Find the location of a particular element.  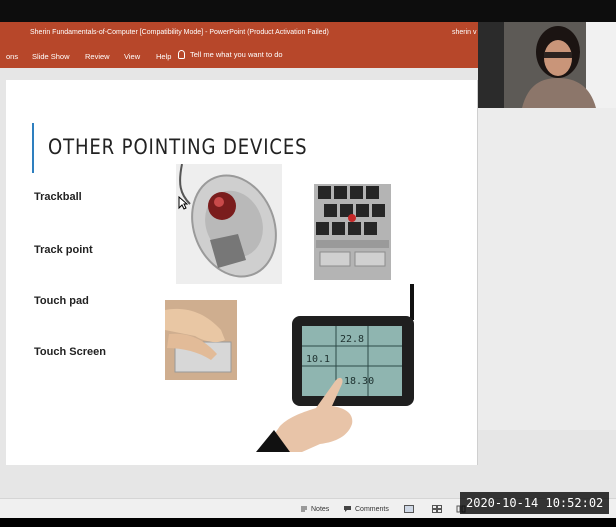

bullet-trackball: Trackball is located at coordinates (58, 197).